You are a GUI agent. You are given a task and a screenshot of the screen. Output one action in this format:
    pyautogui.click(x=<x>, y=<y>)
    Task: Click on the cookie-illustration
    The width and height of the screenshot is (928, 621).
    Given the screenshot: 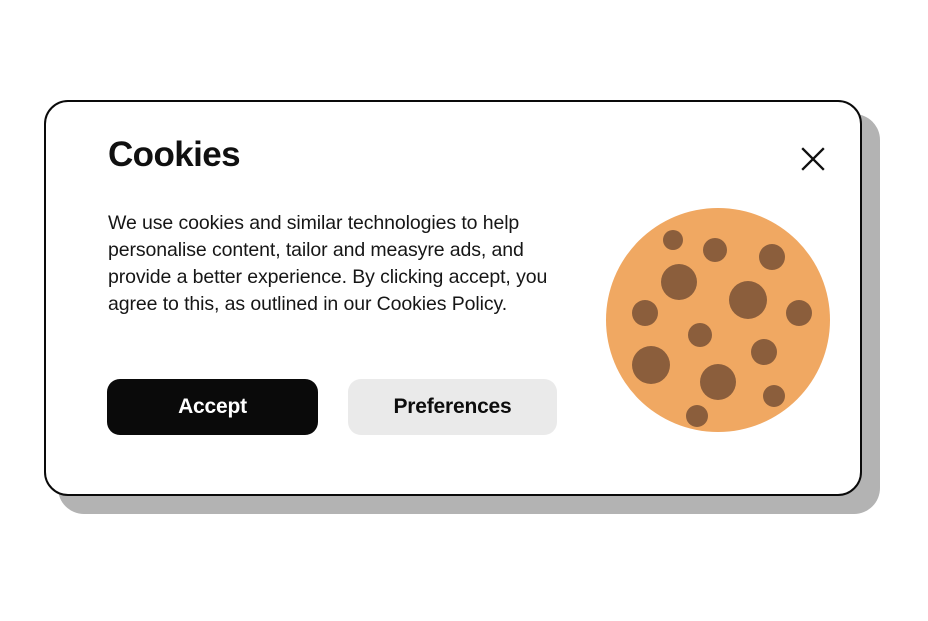 What is the action you would take?
    pyautogui.click(x=718, y=320)
    